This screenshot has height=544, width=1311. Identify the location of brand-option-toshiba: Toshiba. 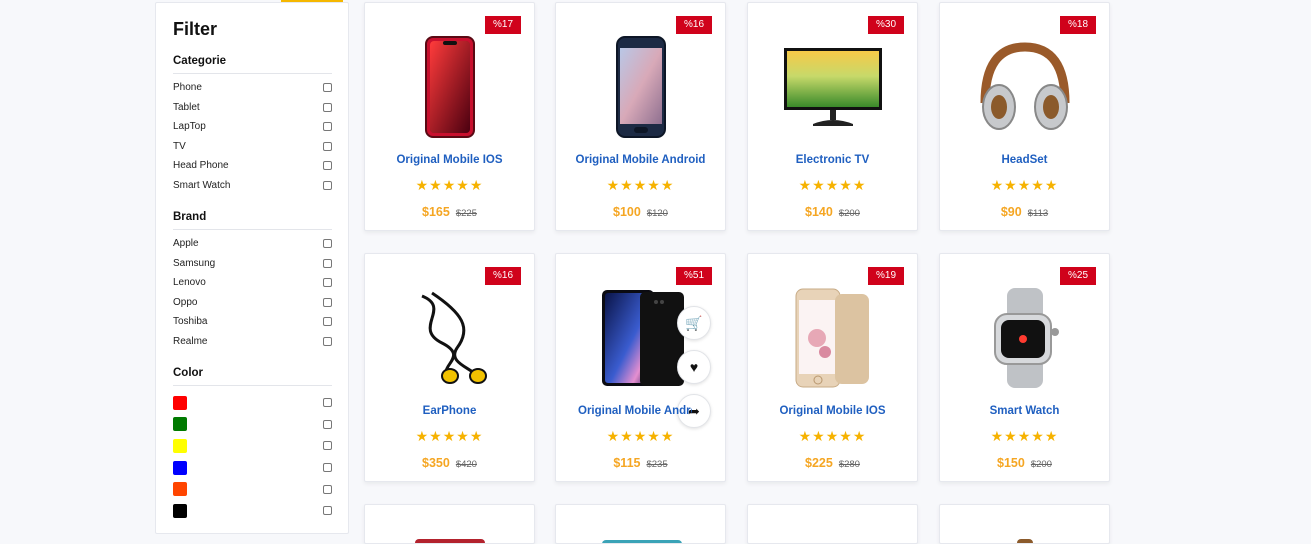
(252, 322).